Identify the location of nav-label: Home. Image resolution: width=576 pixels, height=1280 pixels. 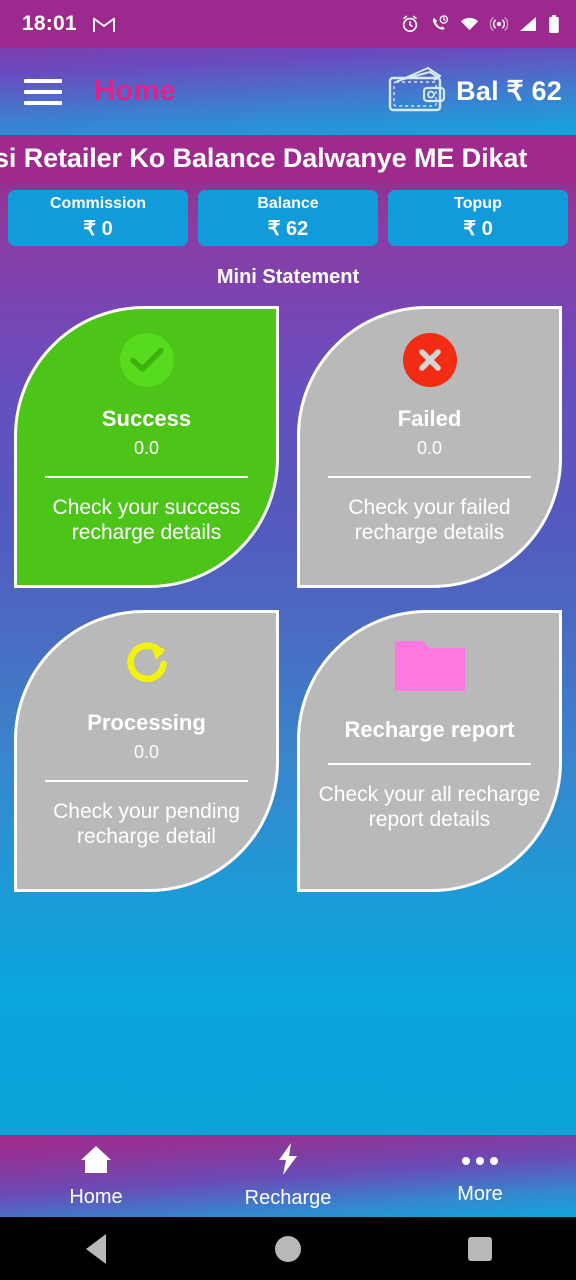
(96, 1196).